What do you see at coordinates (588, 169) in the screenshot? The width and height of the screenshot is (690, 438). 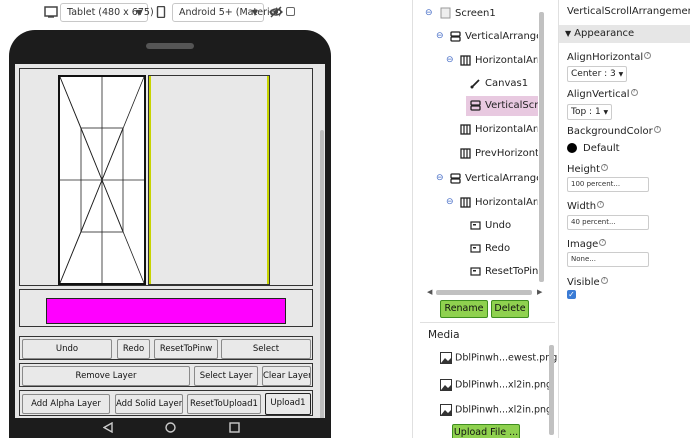 I see `height-label: Height?` at bounding box center [588, 169].